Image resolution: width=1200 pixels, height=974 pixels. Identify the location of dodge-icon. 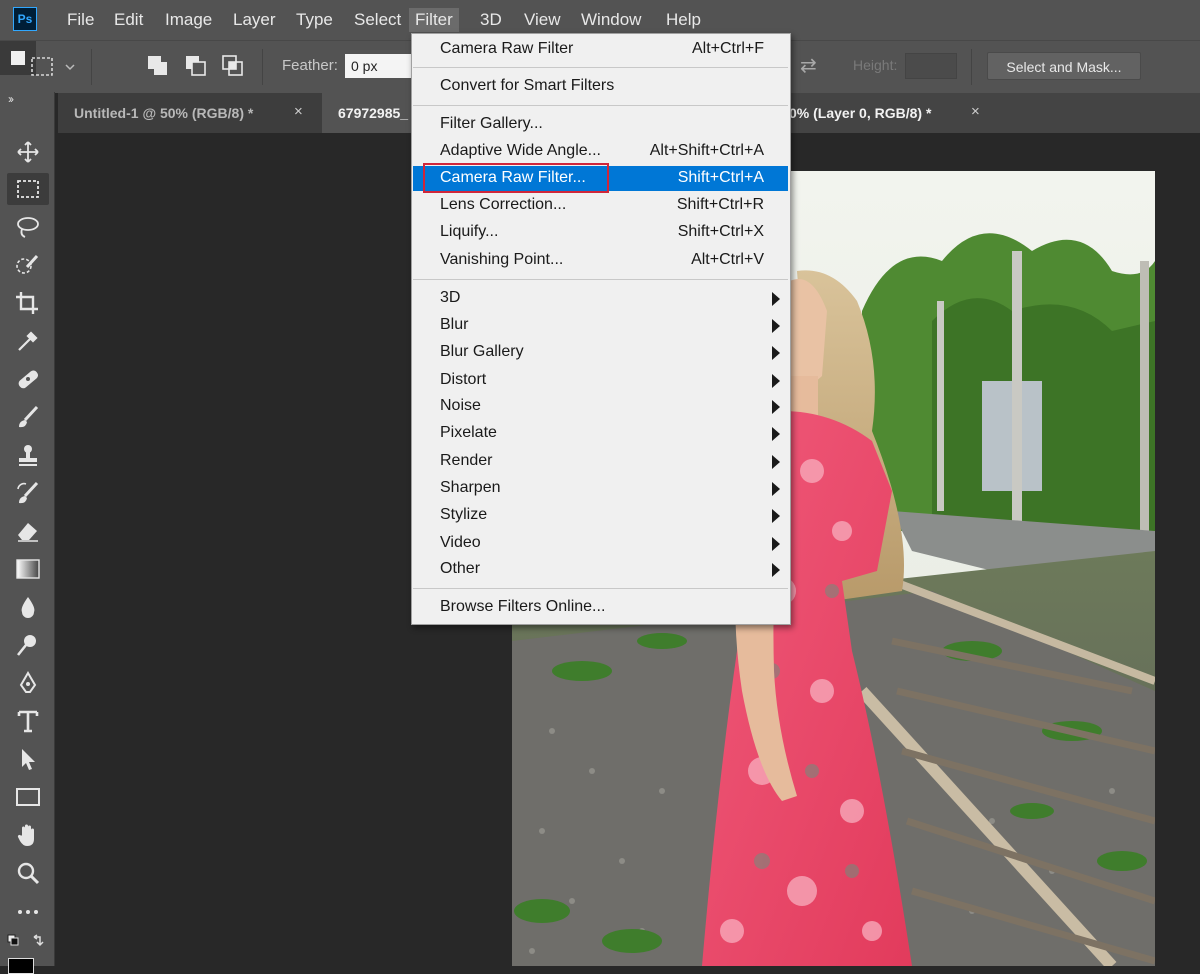
(26, 645).